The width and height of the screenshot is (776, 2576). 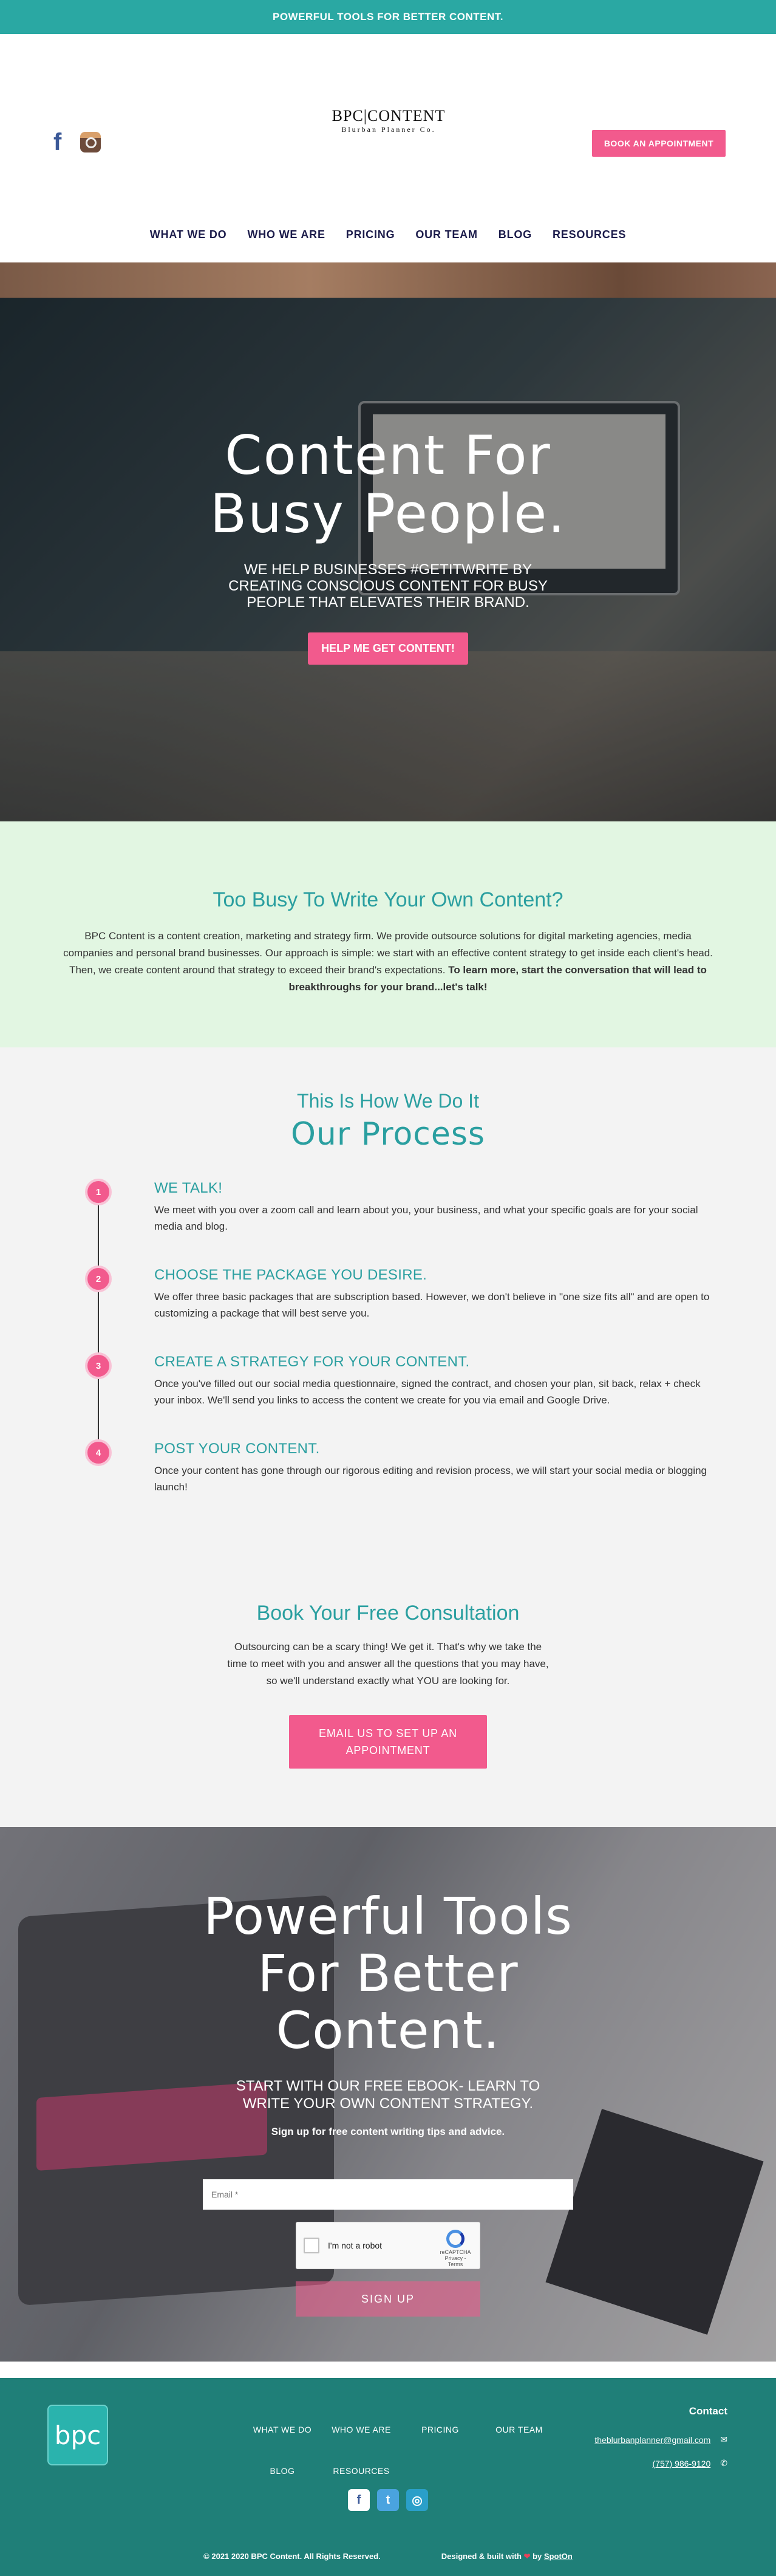 What do you see at coordinates (282, 2429) in the screenshot?
I see `footer-nav-what-we-do: WHAT WE DO` at bounding box center [282, 2429].